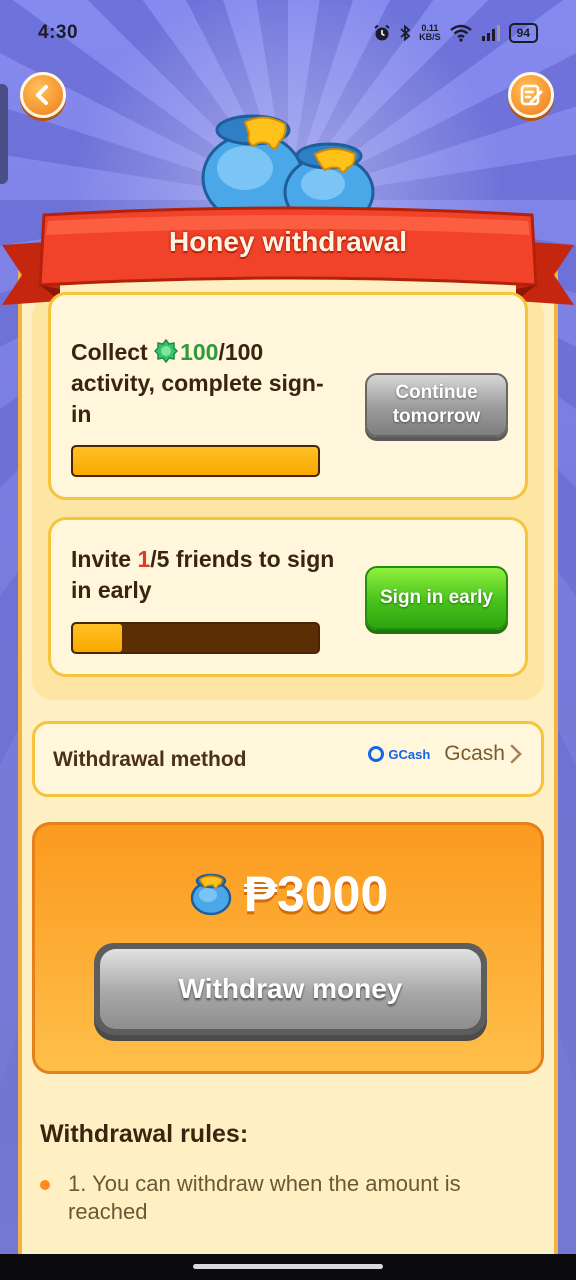 Image resolution: width=576 pixels, height=1280 pixels. What do you see at coordinates (199, 352) in the screenshot?
I see `task-highlight-count: 100` at bounding box center [199, 352].